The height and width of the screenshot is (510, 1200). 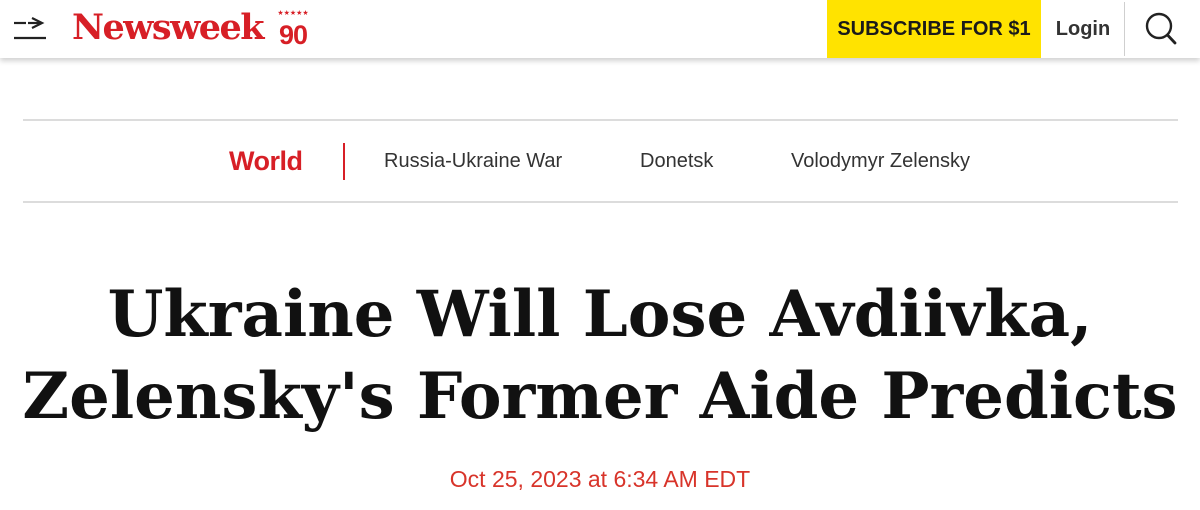 What do you see at coordinates (880, 161) in the screenshot?
I see `tag-link-volodymyr-zelensky: Volodymyr Zelensky` at bounding box center [880, 161].